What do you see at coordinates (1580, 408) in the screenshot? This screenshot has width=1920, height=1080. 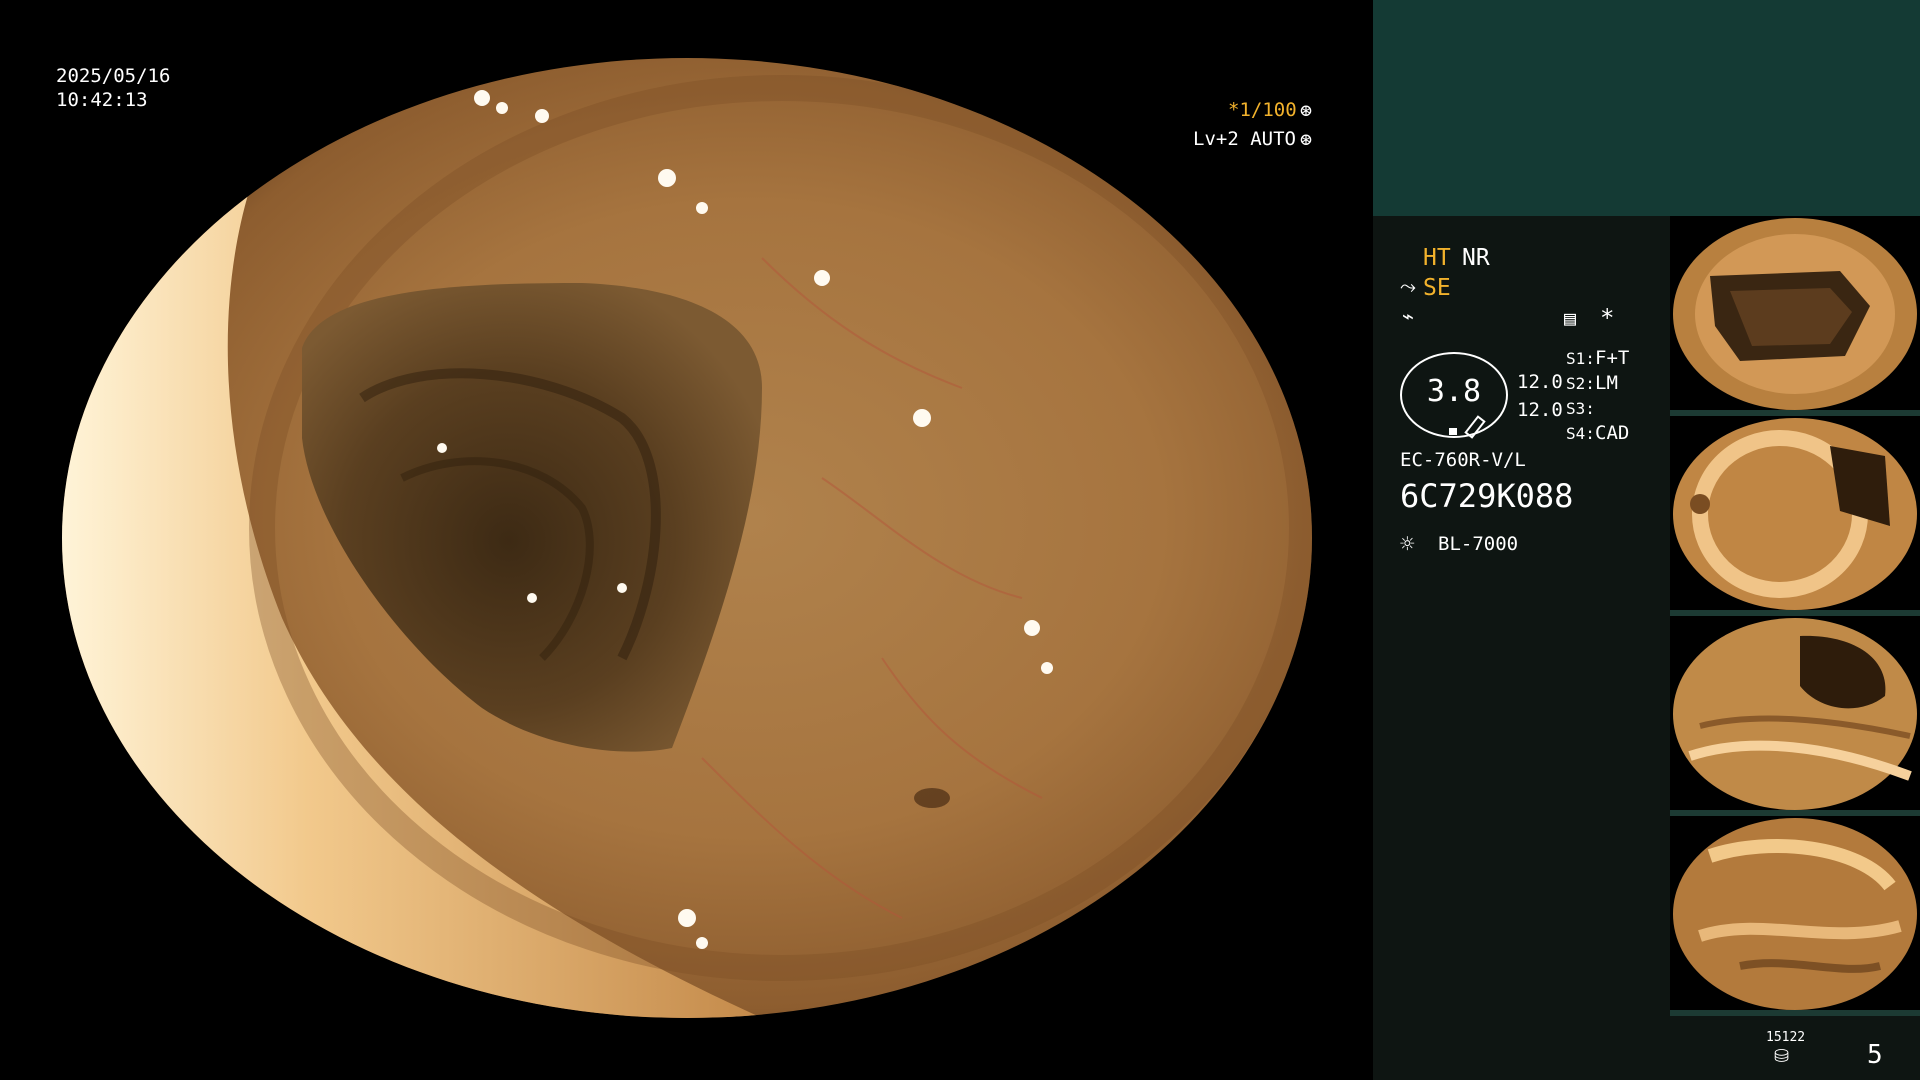 I see `s3-label: S3:` at bounding box center [1580, 408].